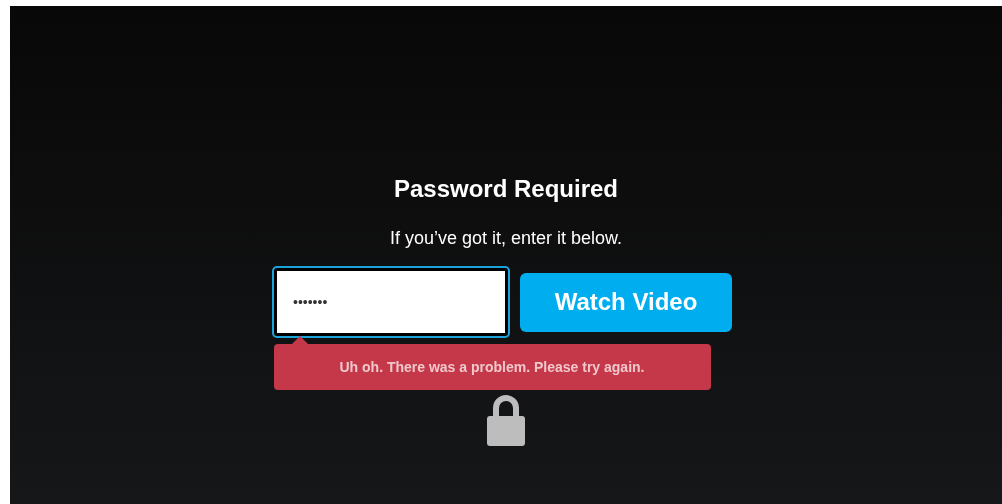 The image size is (1002, 504). What do you see at coordinates (506, 238) in the screenshot?
I see `instruction-text: If you’ve got it, enter it below.` at bounding box center [506, 238].